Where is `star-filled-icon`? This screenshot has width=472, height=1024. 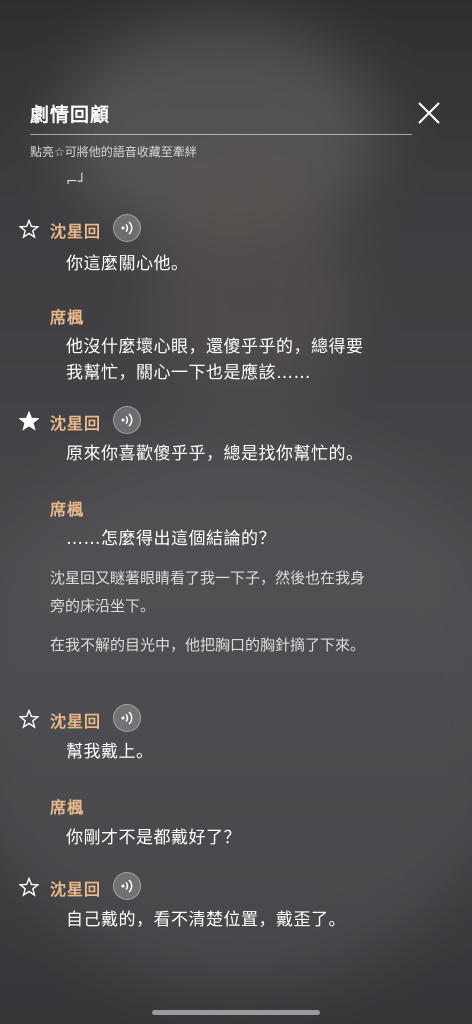 star-filled-icon is located at coordinates (29, 421).